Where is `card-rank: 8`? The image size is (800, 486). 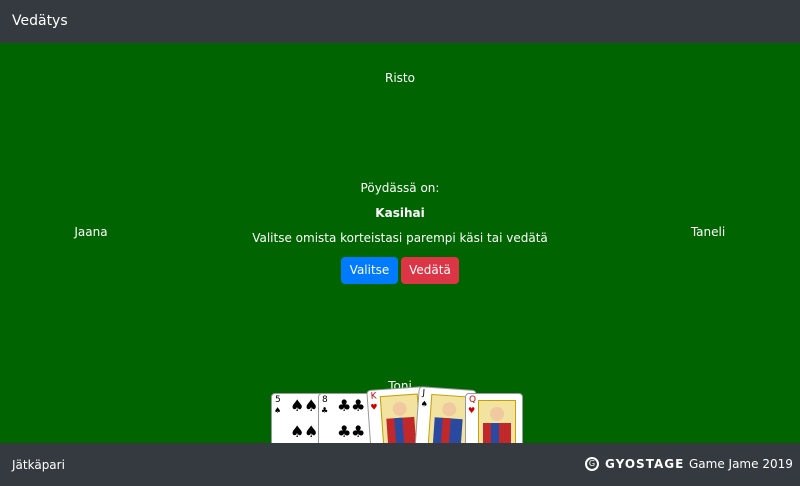
card-rank: 8 is located at coordinates (325, 400).